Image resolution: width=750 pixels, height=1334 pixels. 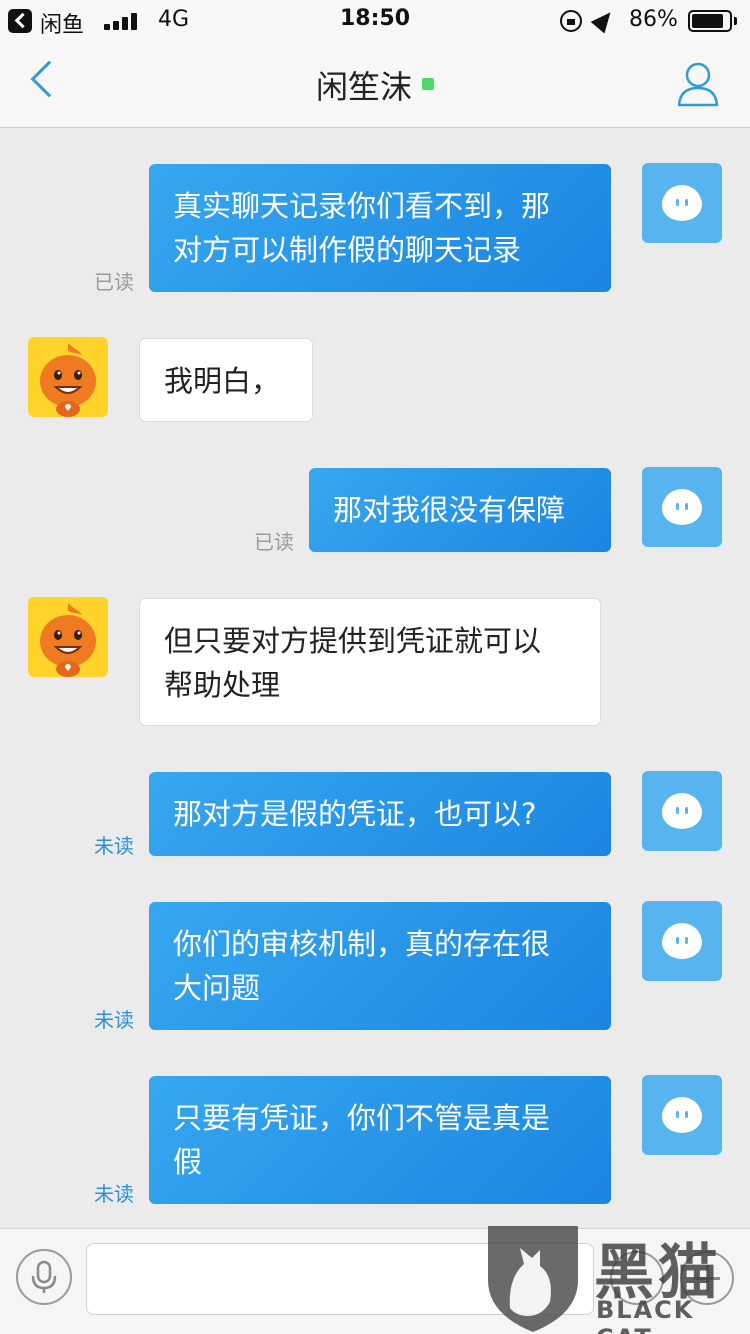 What do you see at coordinates (370, 662) in the screenshot?
I see `message-bubble-incoming: 但只要对方提供到凭证就可以 帮助处理` at bounding box center [370, 662].